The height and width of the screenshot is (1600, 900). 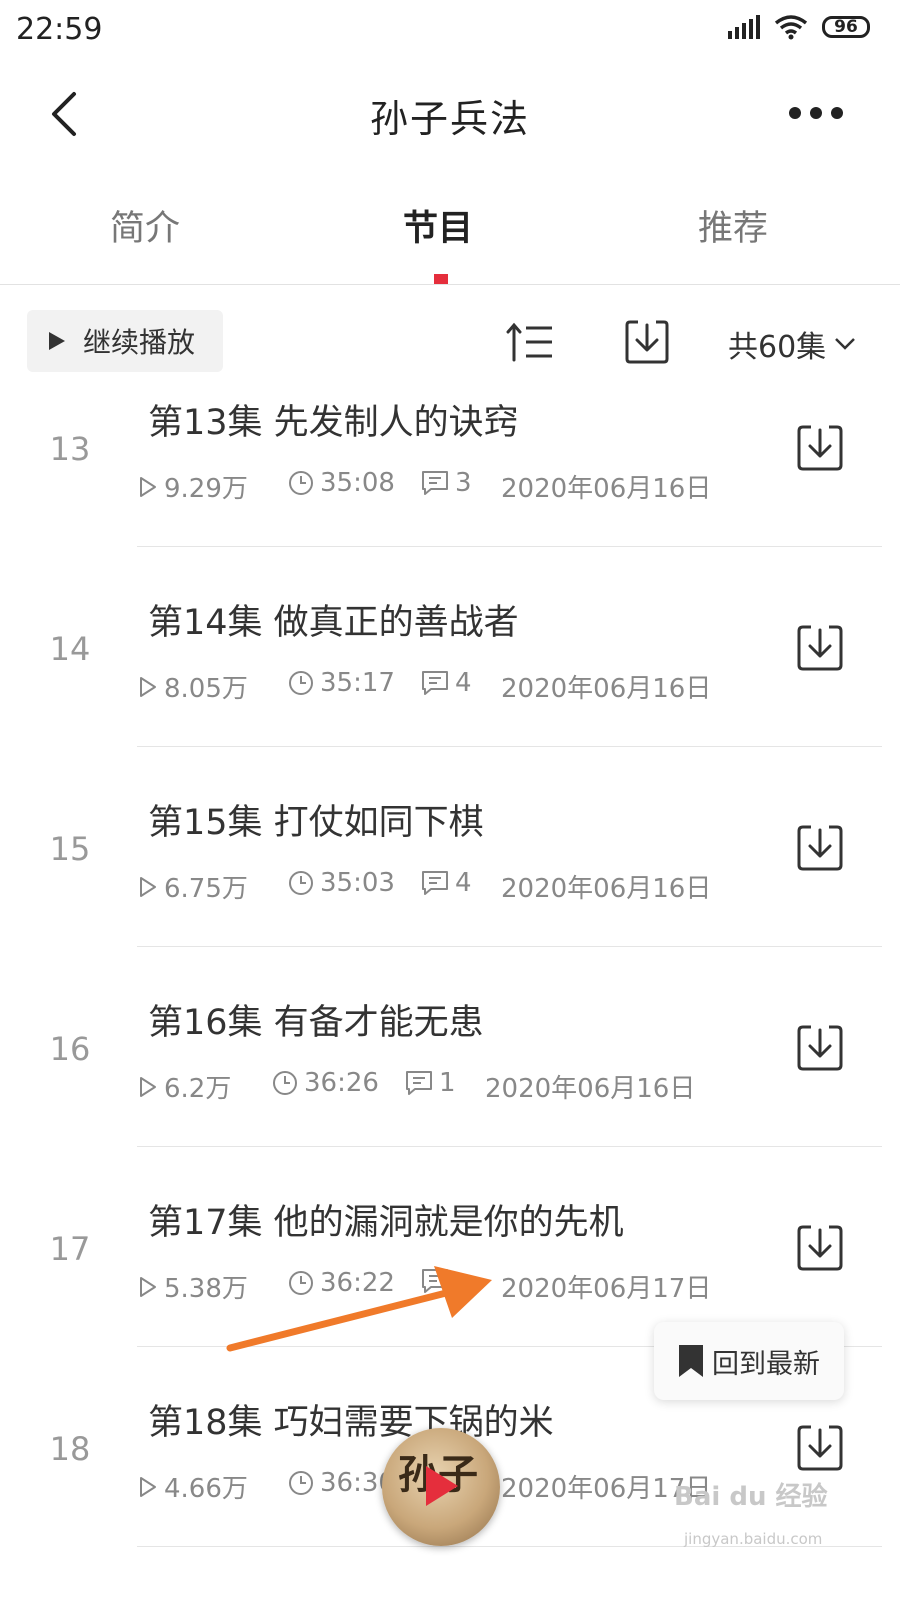 I want to click on episode-number: 18, so click(x=70, y=1449).